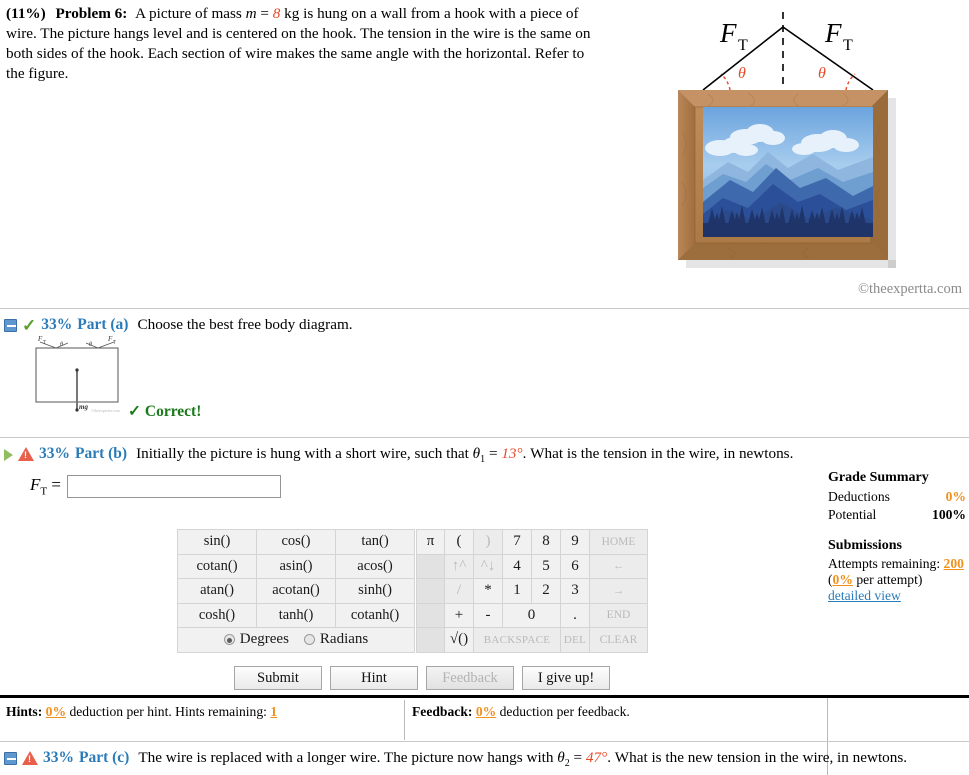 This screenshot has width=969, height=775. What do you see at coordinates (251, 13) in the screenshot?
I see `mass-variable: m` at bounding box center [251, 13].